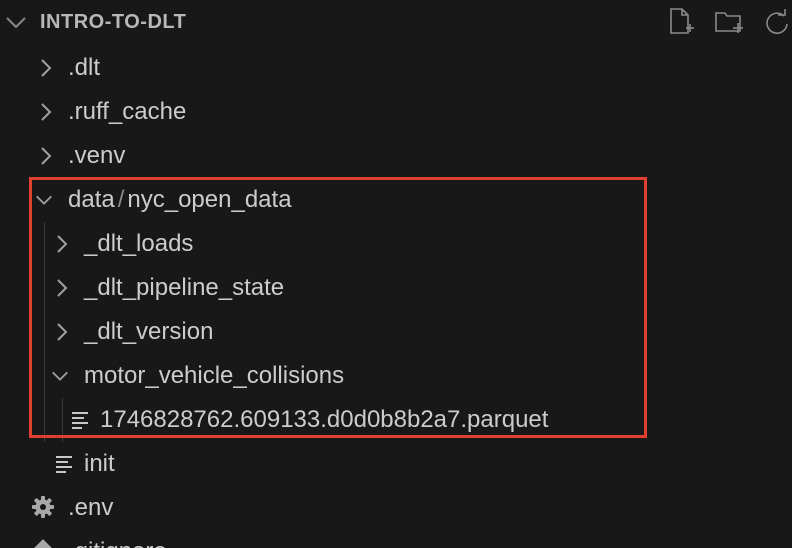  I want to click on tree-item-label: data / nyc_open_data, so click(180, 200).